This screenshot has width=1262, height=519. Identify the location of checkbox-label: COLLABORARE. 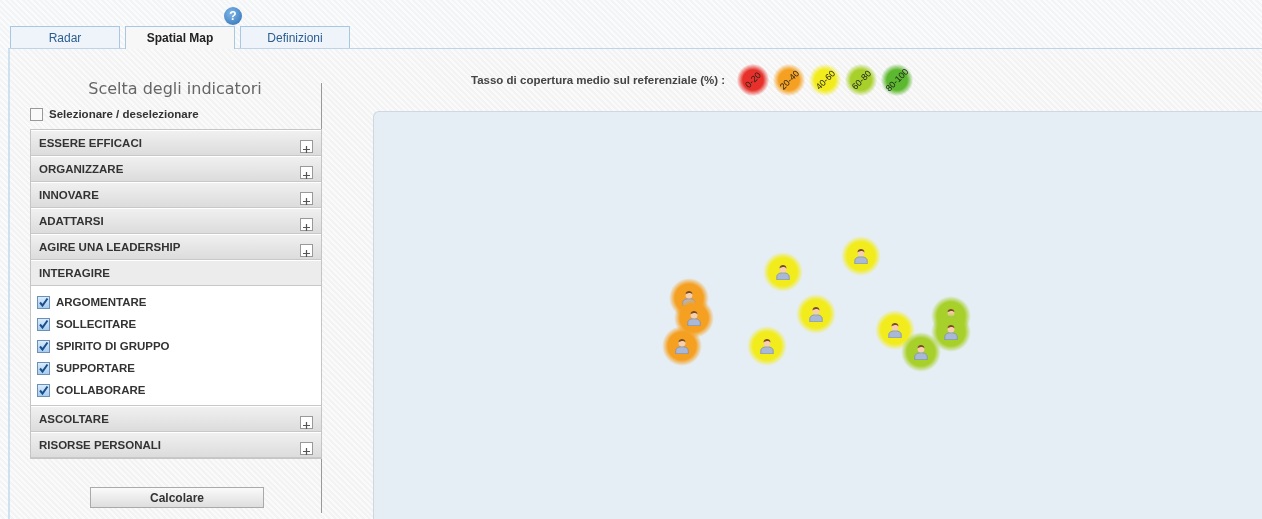
(101, 390).